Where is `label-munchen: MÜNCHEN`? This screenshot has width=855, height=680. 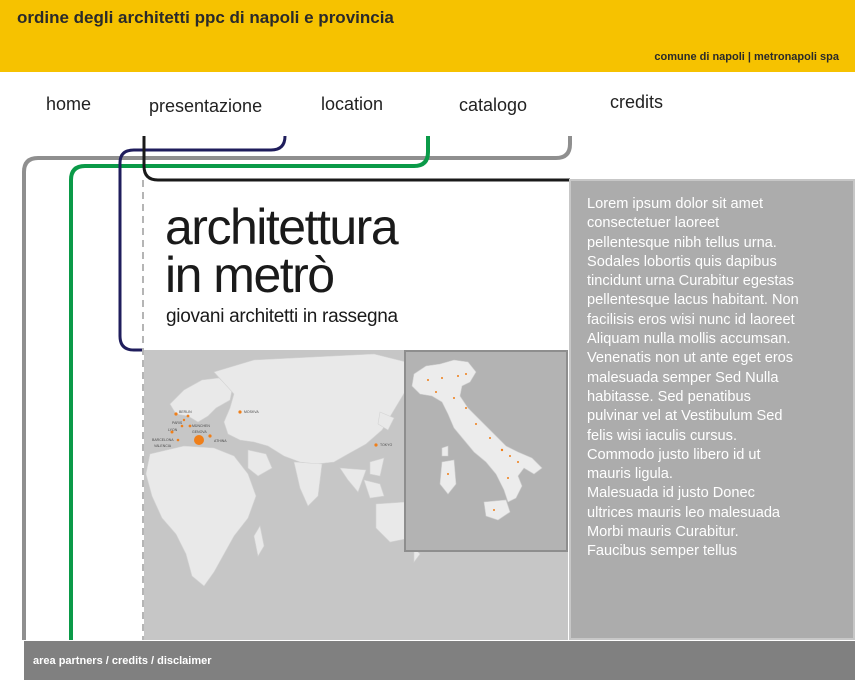
label-munchen: MÜNCHEN is located at coordinates (201, 426).